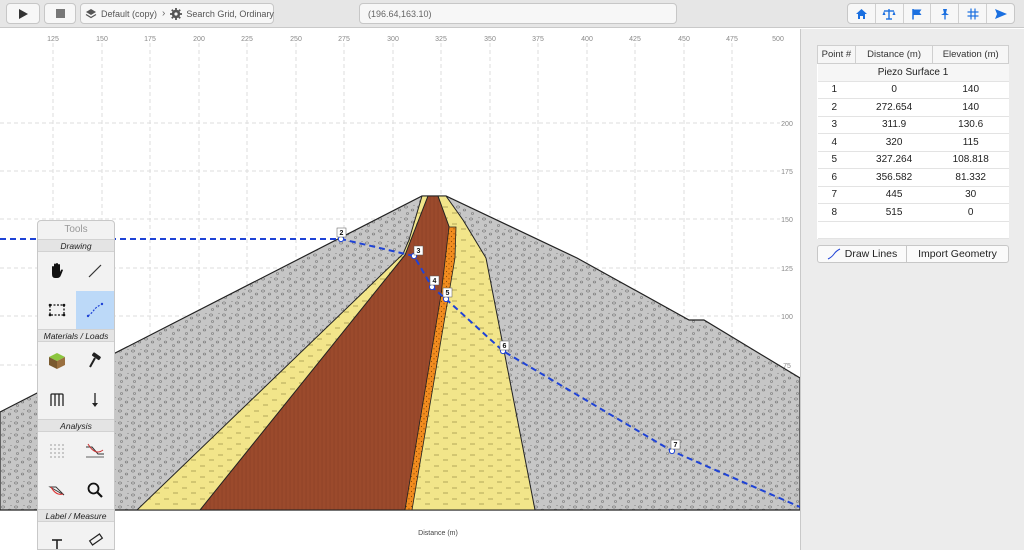 The image size is (1024, 555). What do you see at coordinates (970, 212) in the screenshot?
I see `cell-elevation: 0` at bounding box center [970, 212].